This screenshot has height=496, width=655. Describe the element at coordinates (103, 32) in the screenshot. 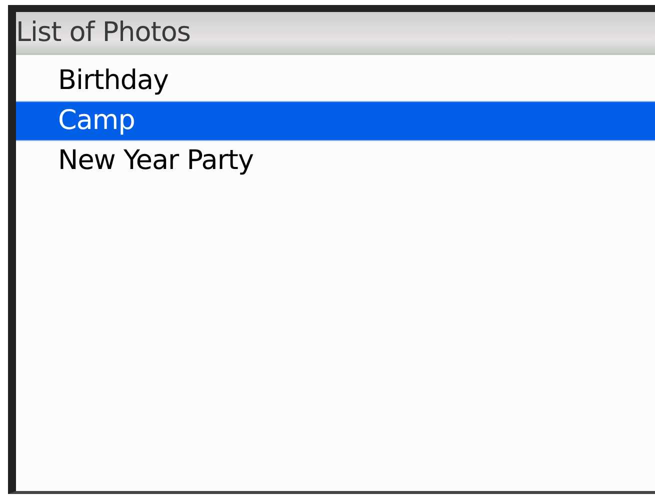

I see `window-title: List of Photos` at that location.